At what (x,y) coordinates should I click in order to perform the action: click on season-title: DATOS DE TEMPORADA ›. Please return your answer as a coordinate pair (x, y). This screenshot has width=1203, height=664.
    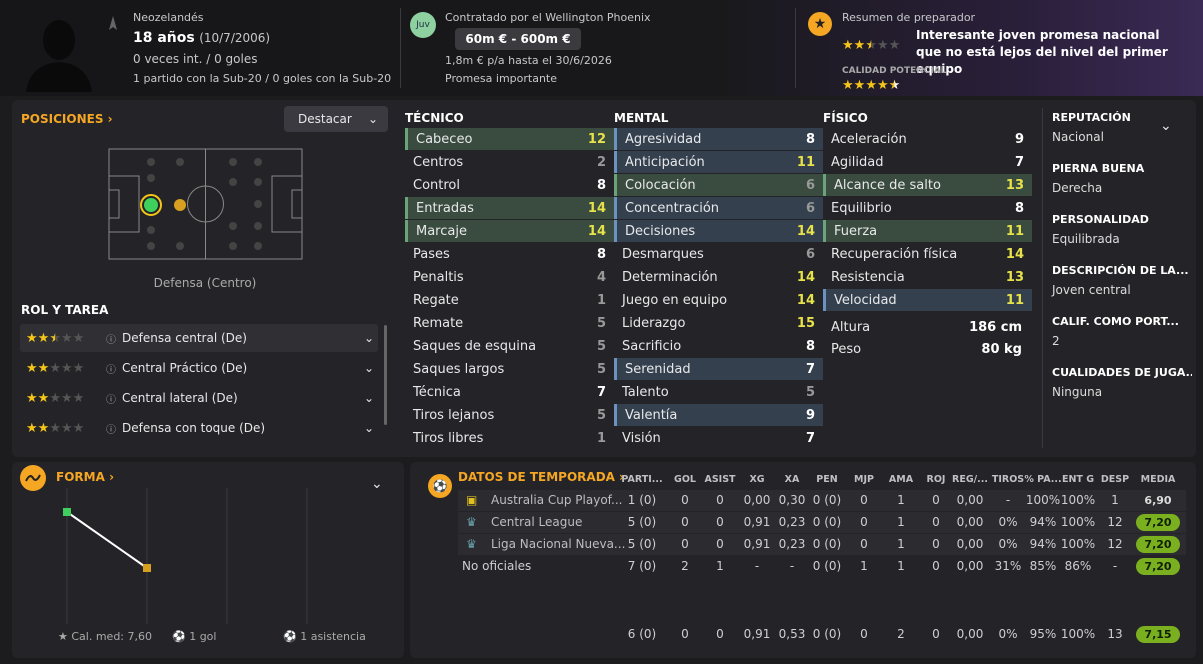
    Looking at the image, I should click on (541, 477).